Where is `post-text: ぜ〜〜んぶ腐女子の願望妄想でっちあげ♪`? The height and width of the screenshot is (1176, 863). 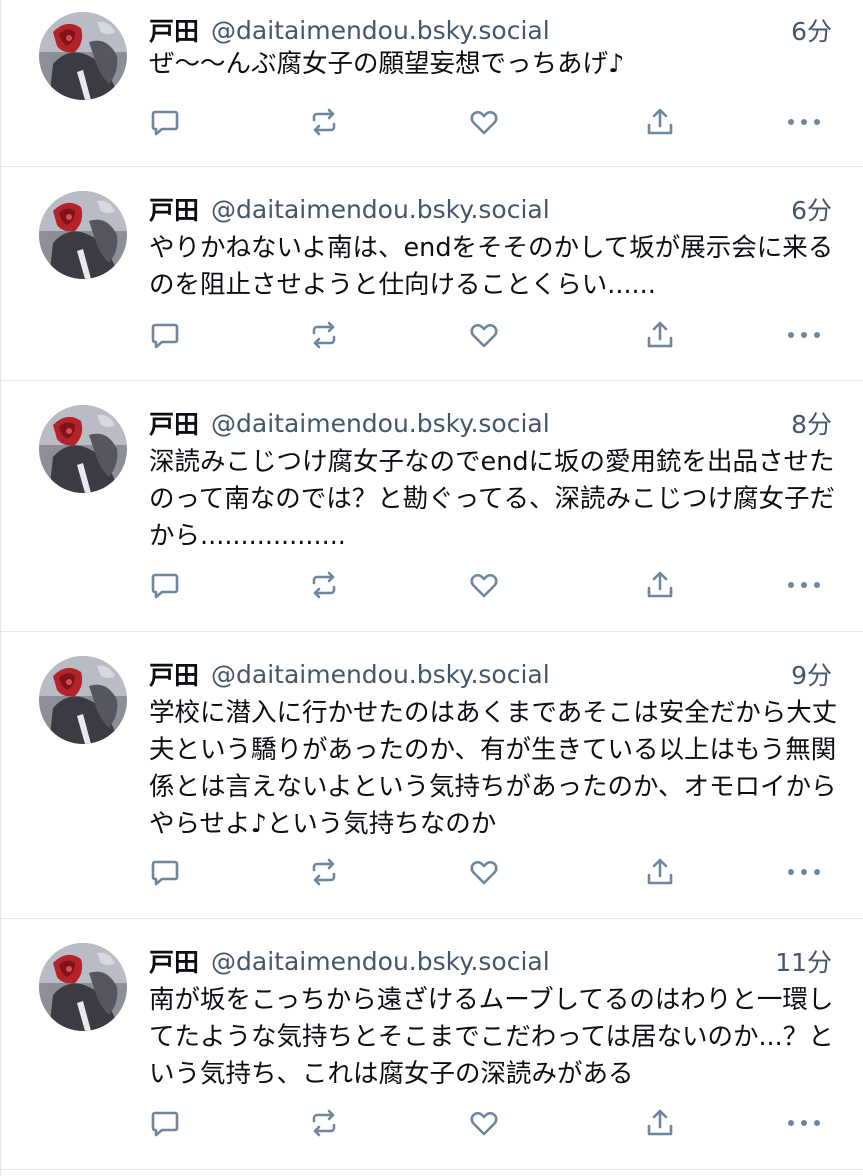
post-text: ぜ〜〜んぶ腐女子の願望妄想でっちあげ♪ is located at coordinates (387, 64).